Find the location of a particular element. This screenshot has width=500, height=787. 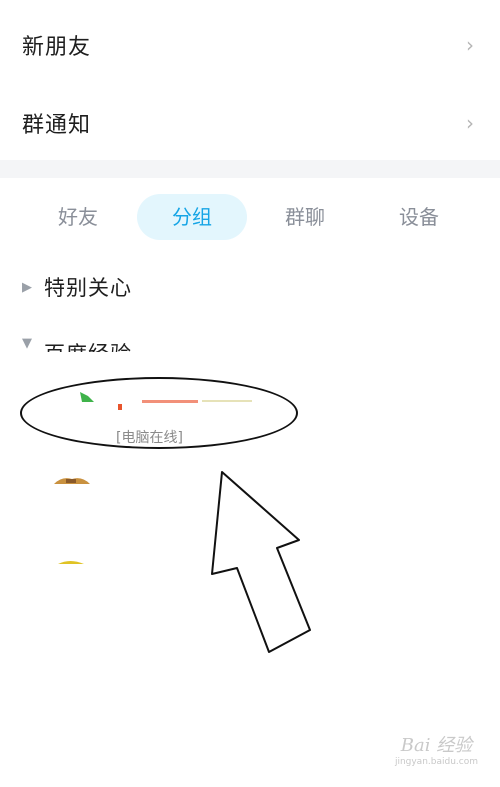

watermark-logo: Bai 经验 is located at coordinates (436, 745).